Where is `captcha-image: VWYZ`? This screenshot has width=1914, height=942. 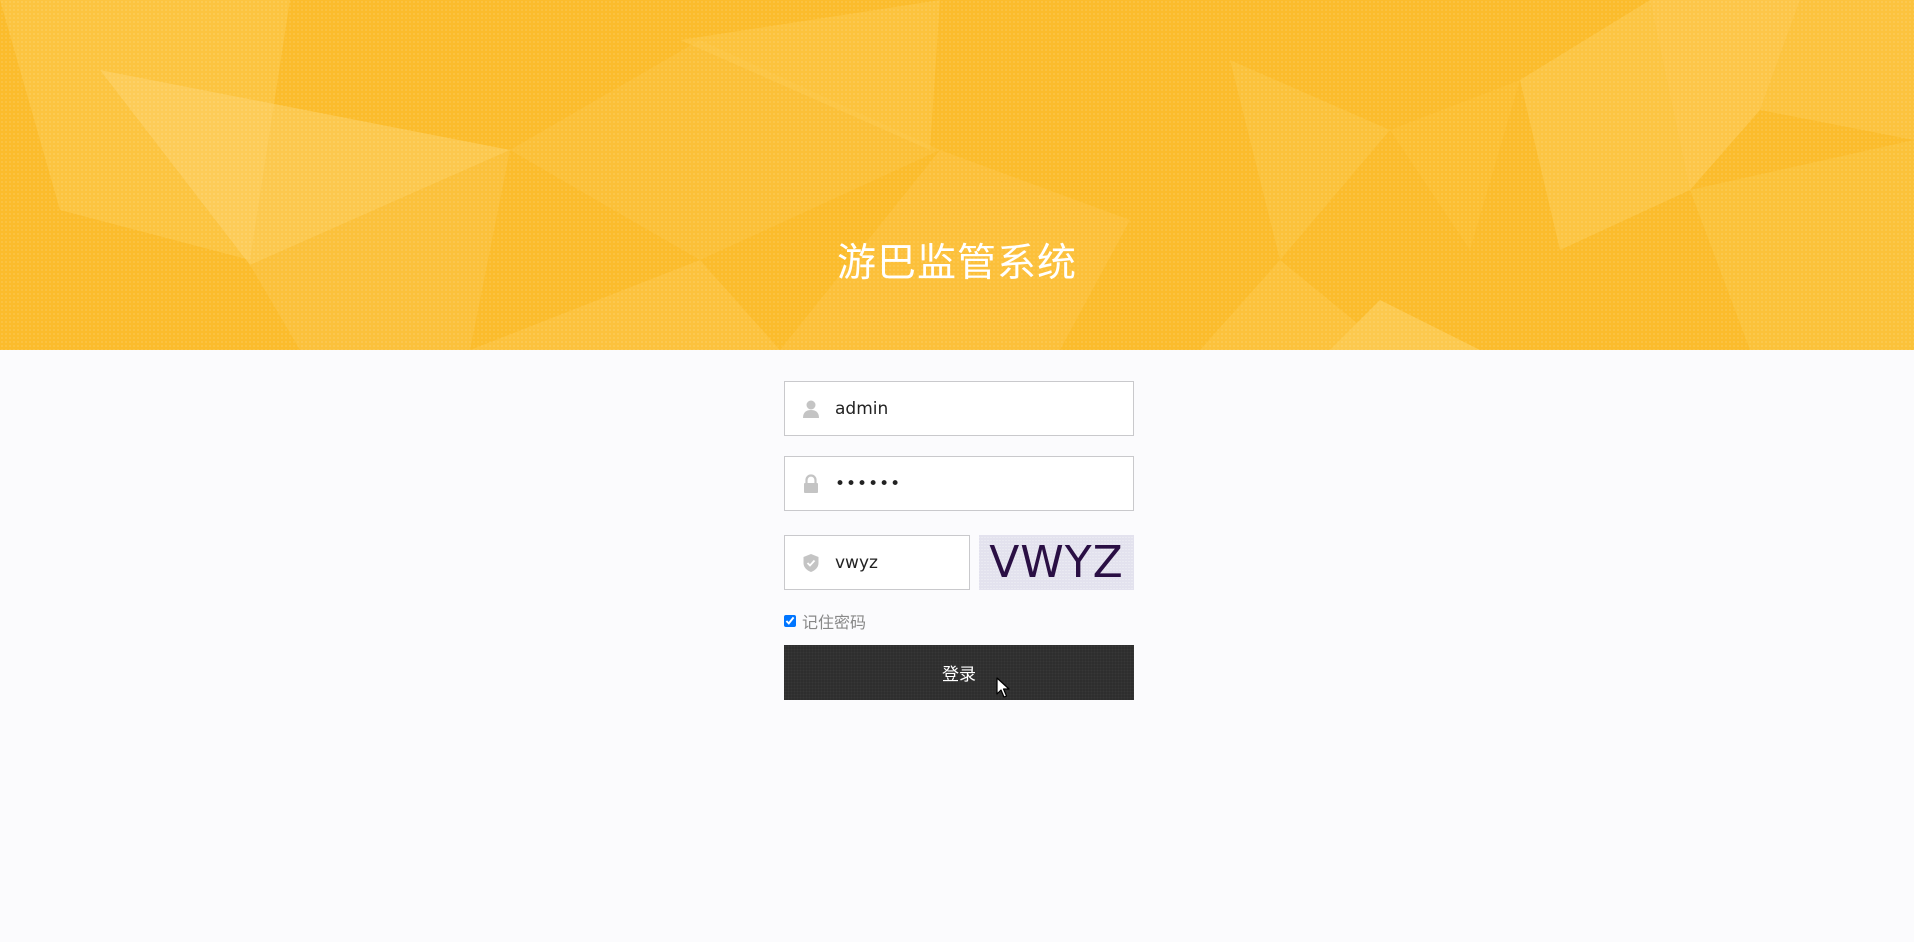 captcha-image: VWYZ is located at coordinates (1056, 562).